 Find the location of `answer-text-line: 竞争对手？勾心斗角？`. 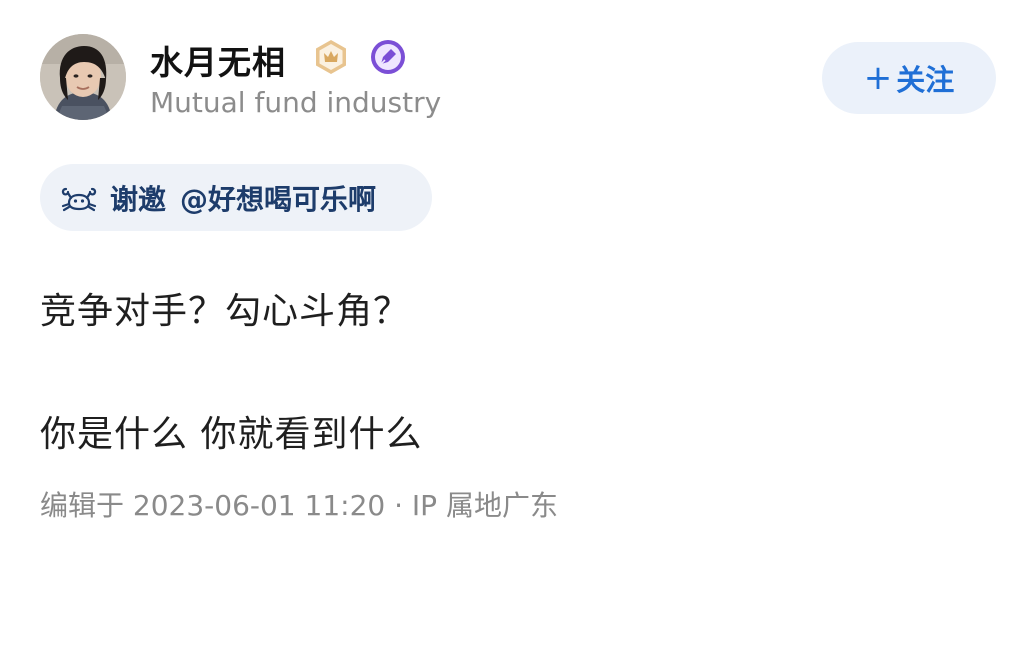

answer-text-line: 竞争对手？勾心斗角？ is located at coordinates (225, 311).